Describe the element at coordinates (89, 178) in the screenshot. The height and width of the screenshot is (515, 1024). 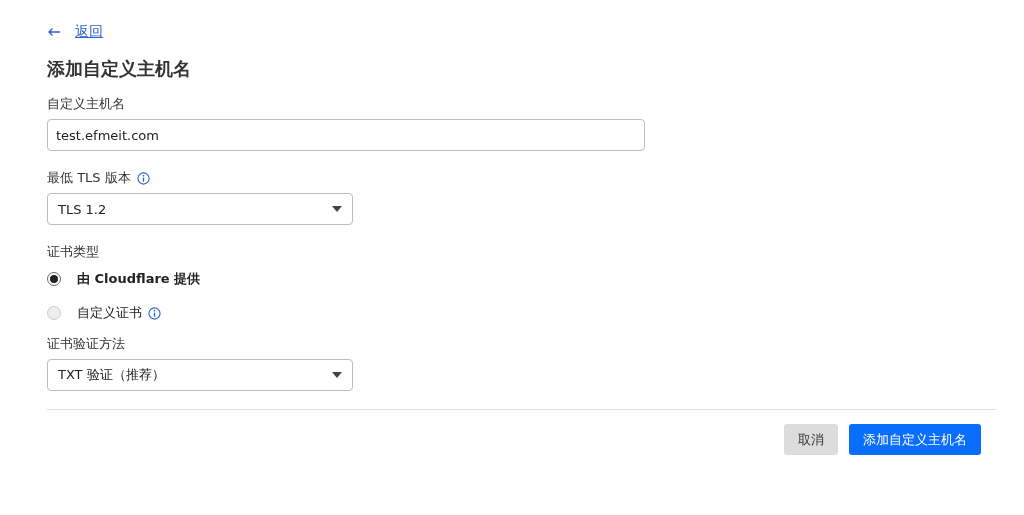
I see `field-label: 最低 TLS 版本` at that location.